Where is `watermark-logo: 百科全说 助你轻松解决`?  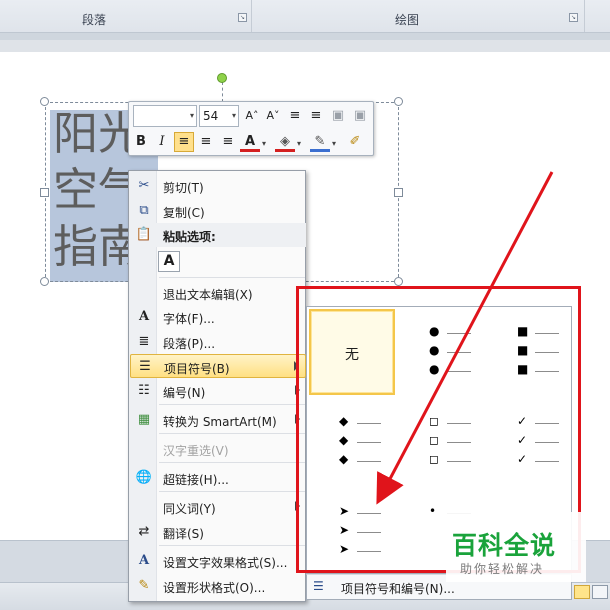
watermark-logo: 百科全说 助你轻松解决 is located at coordinates (516, 547).